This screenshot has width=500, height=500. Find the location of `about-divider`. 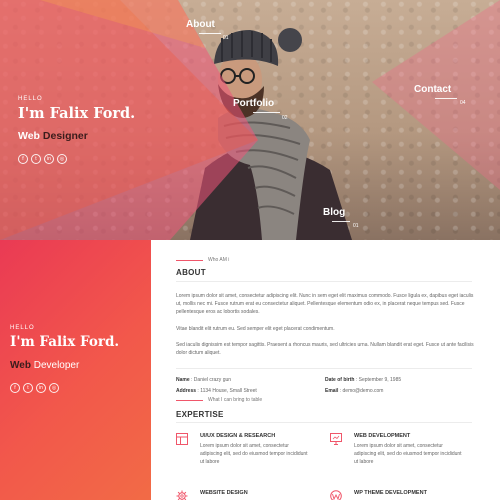

about-divider is located at coordinates (324, 281).